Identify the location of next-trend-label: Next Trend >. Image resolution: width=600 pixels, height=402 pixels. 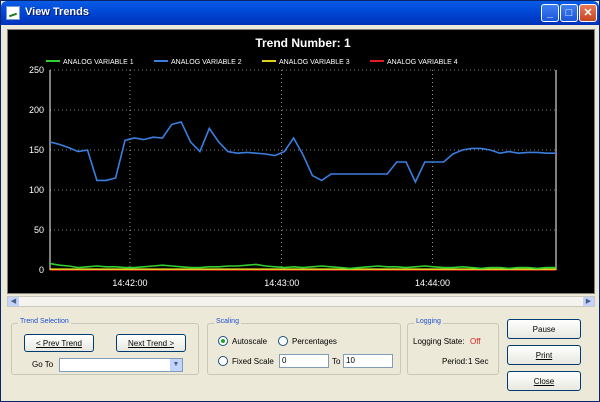
(151, 343).